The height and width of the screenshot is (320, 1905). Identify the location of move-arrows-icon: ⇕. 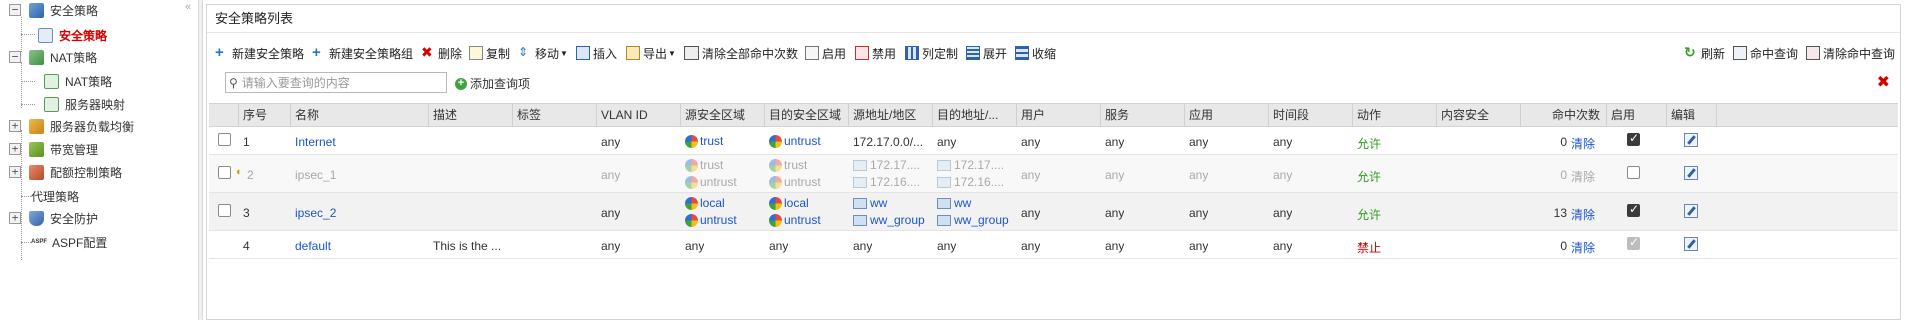
(523, 52).